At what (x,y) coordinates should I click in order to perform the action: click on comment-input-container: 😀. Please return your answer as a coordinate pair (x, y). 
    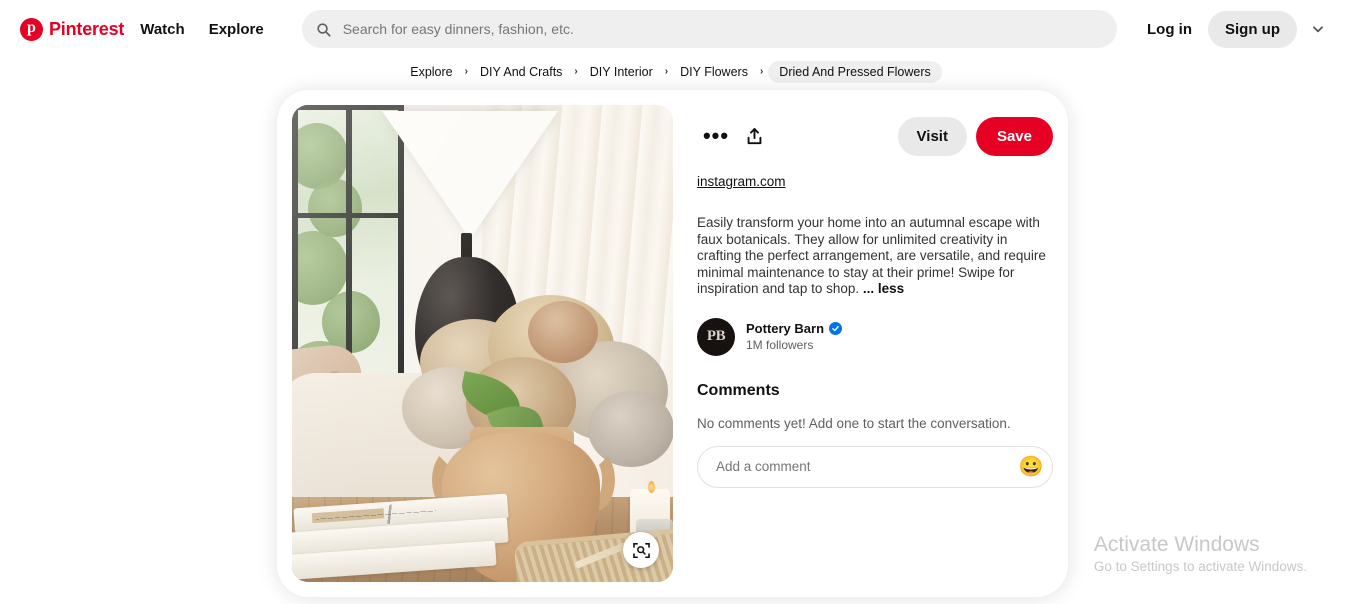
    Looking at the image, I should click on (875, 466).